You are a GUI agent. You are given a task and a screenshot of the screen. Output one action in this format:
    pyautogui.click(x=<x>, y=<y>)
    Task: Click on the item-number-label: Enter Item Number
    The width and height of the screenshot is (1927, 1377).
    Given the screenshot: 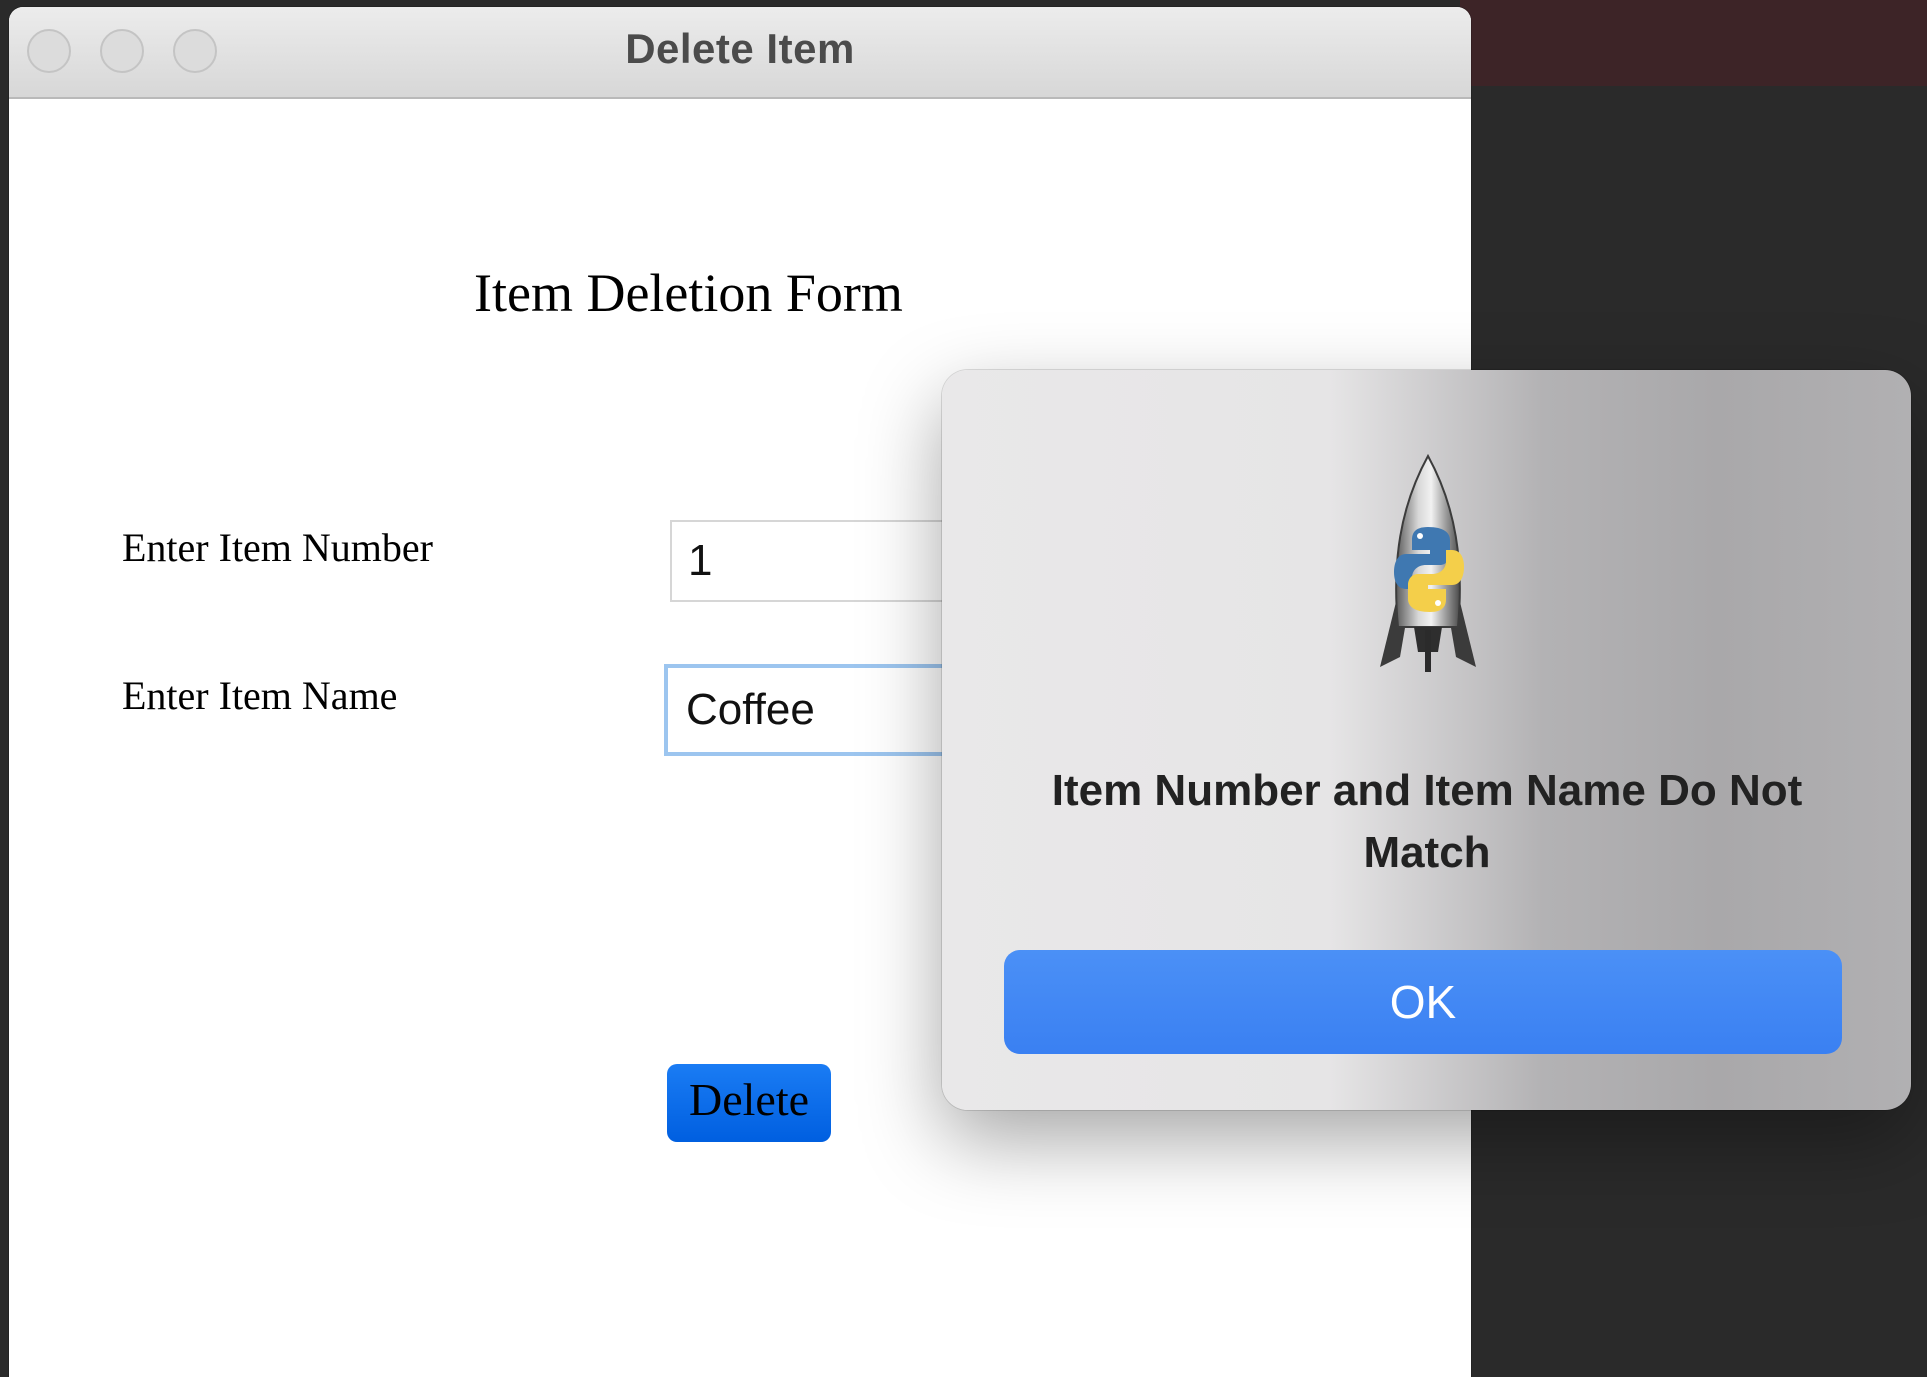 What is the action you would take?
    pyautogui.click(x=277, y=547)
    